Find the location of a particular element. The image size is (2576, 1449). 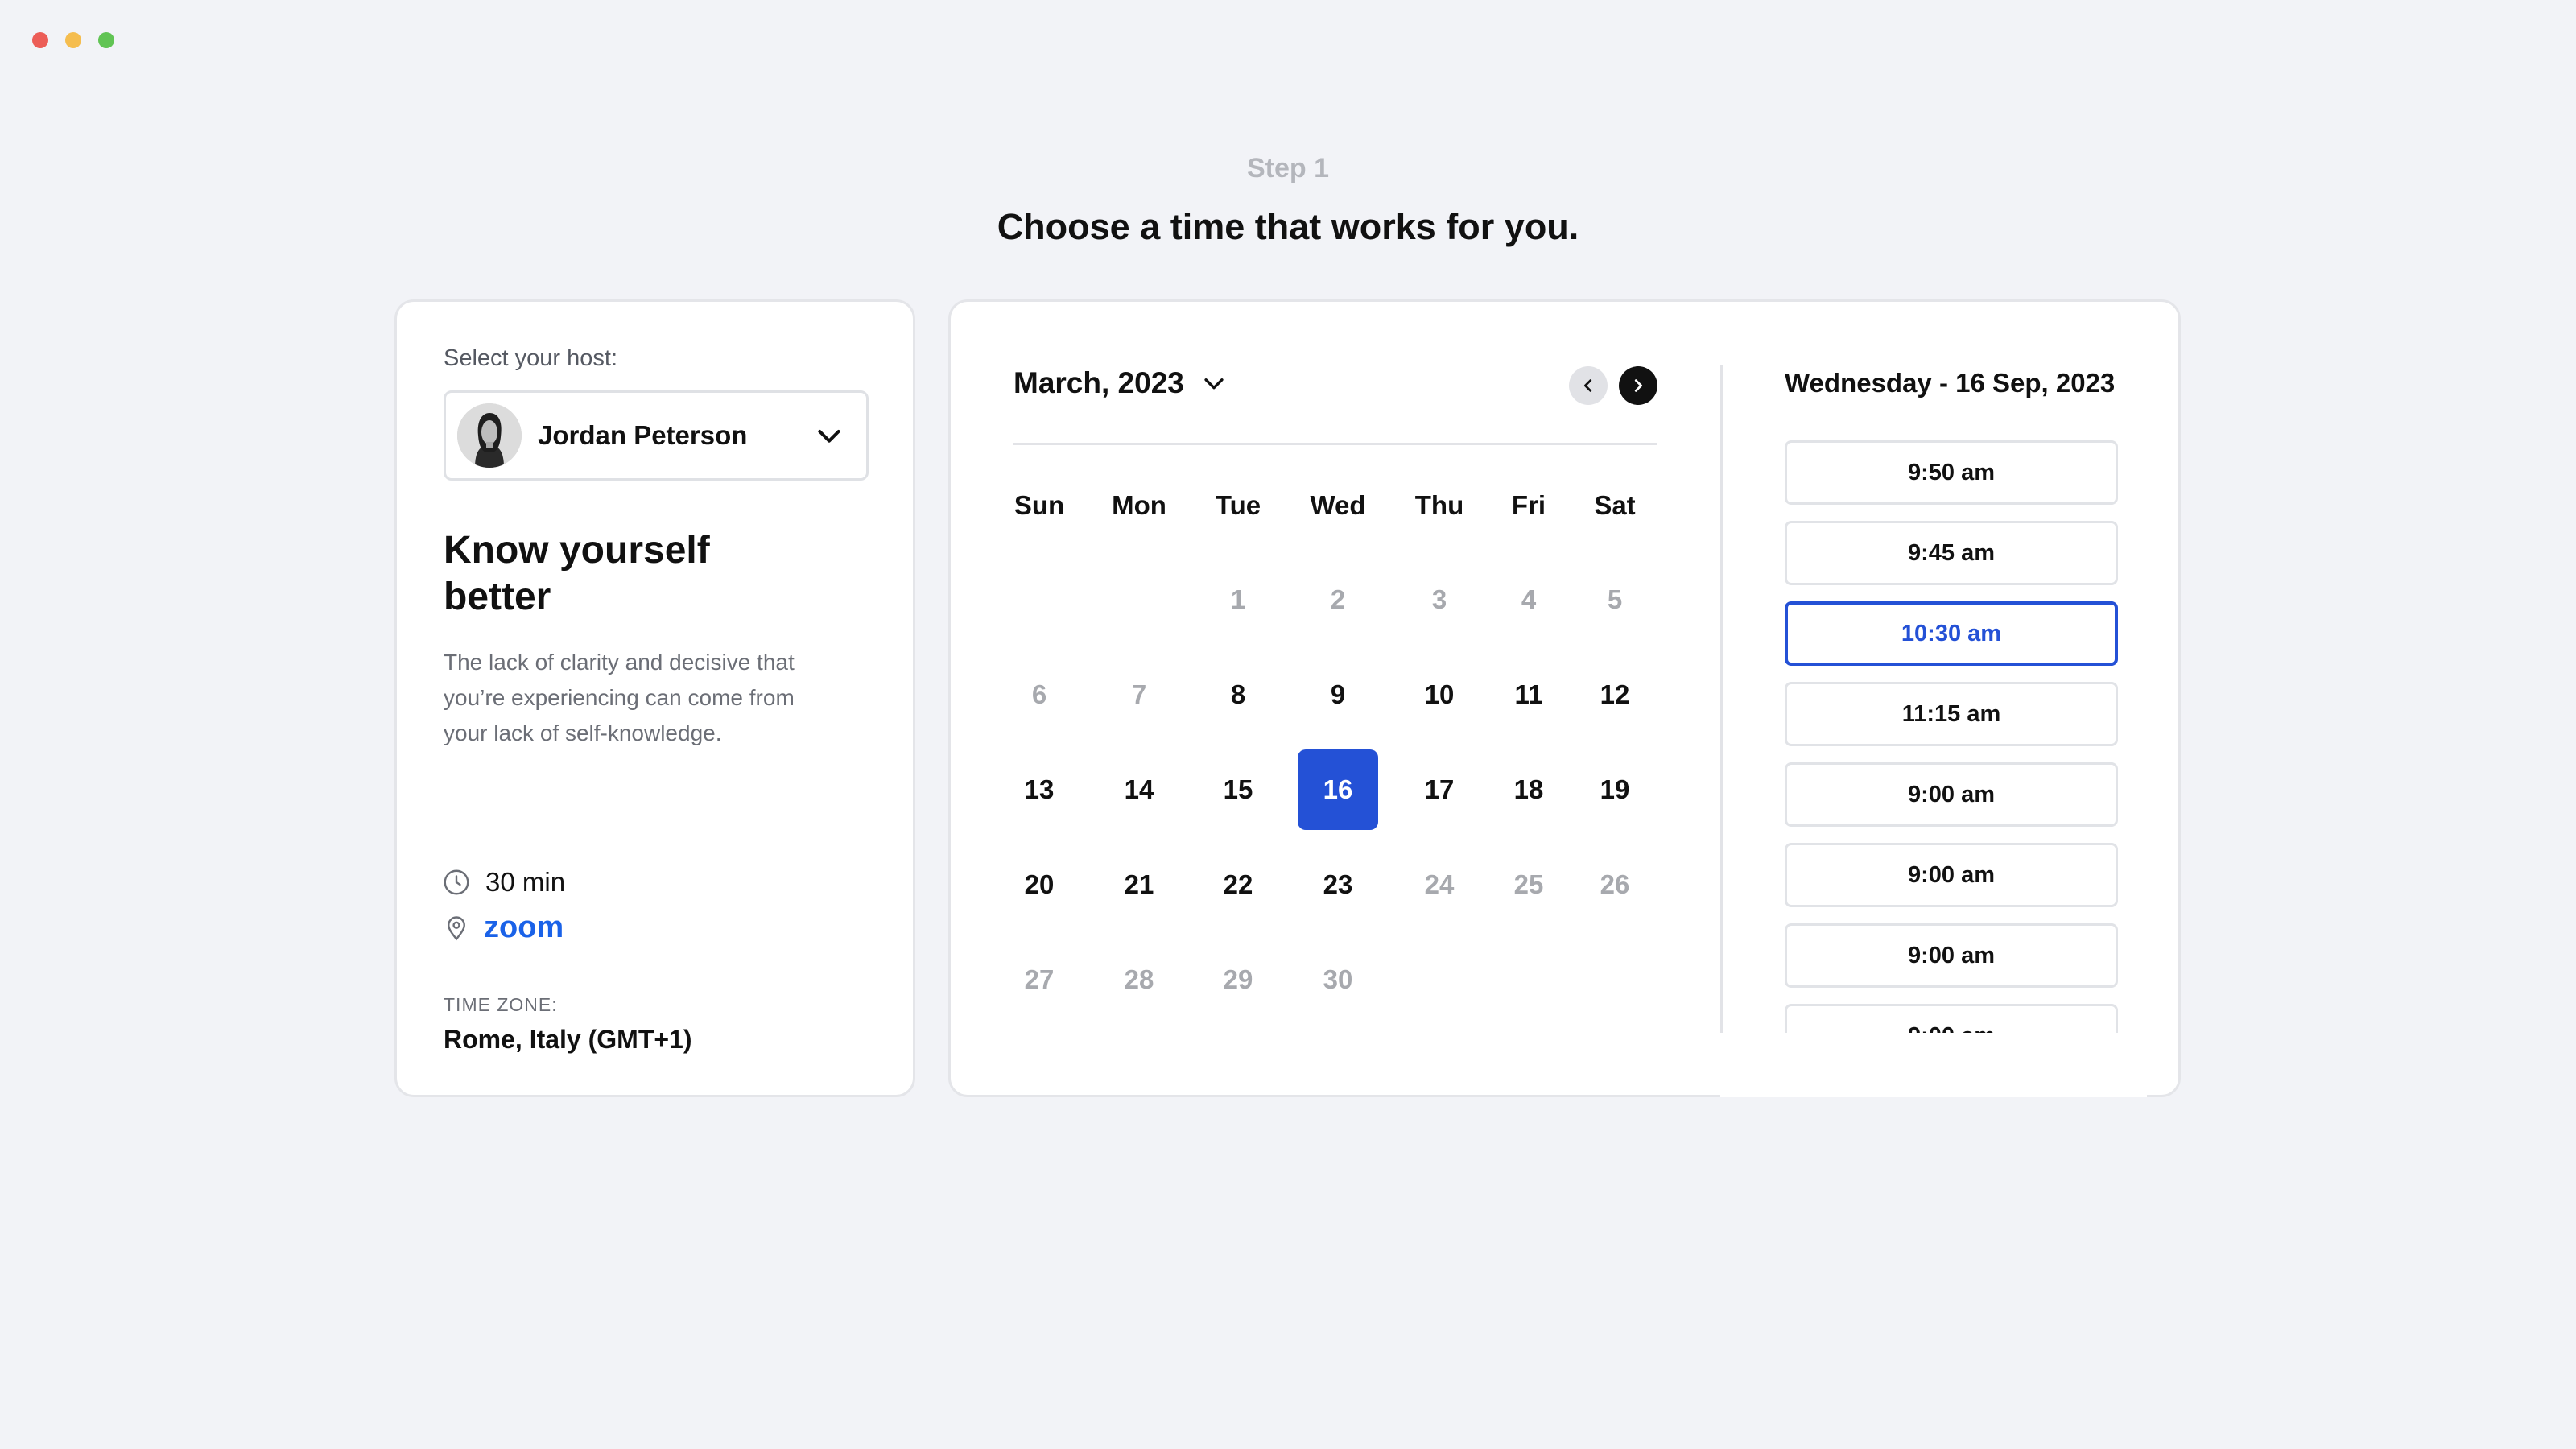

calendar-day: 30 is located at coordinates (1338, 979).